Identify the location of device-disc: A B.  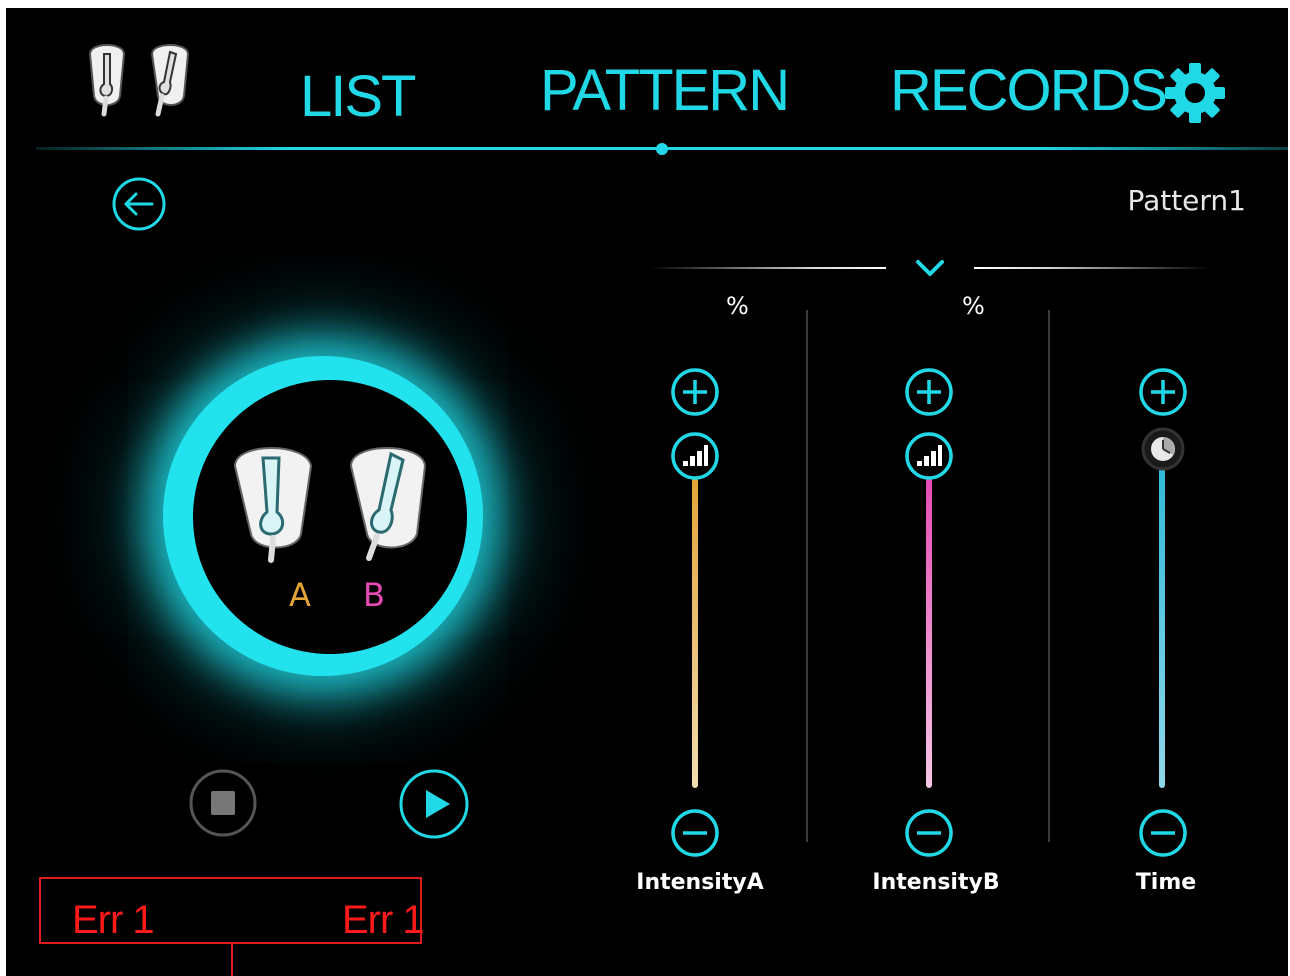
(330, 517).